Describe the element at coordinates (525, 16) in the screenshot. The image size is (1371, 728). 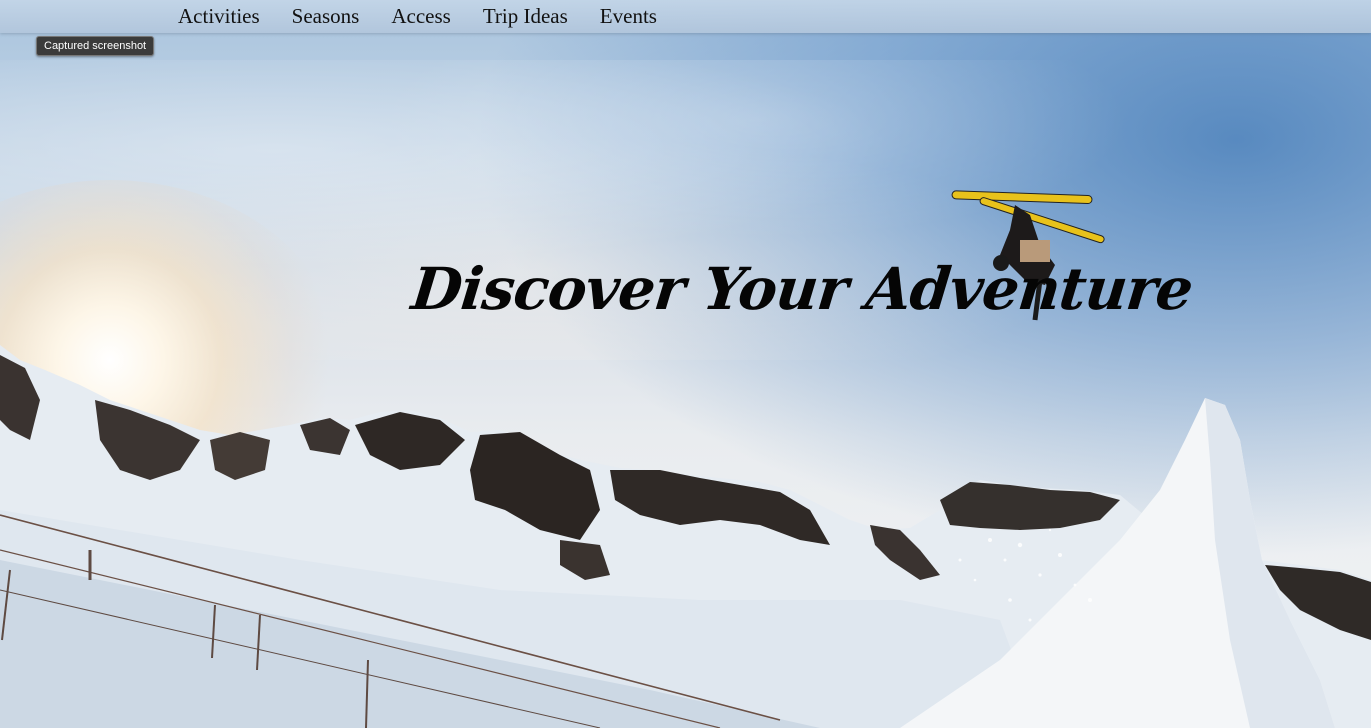
I see `nav-item-trip-ideas: Trip Ideas` at that location.